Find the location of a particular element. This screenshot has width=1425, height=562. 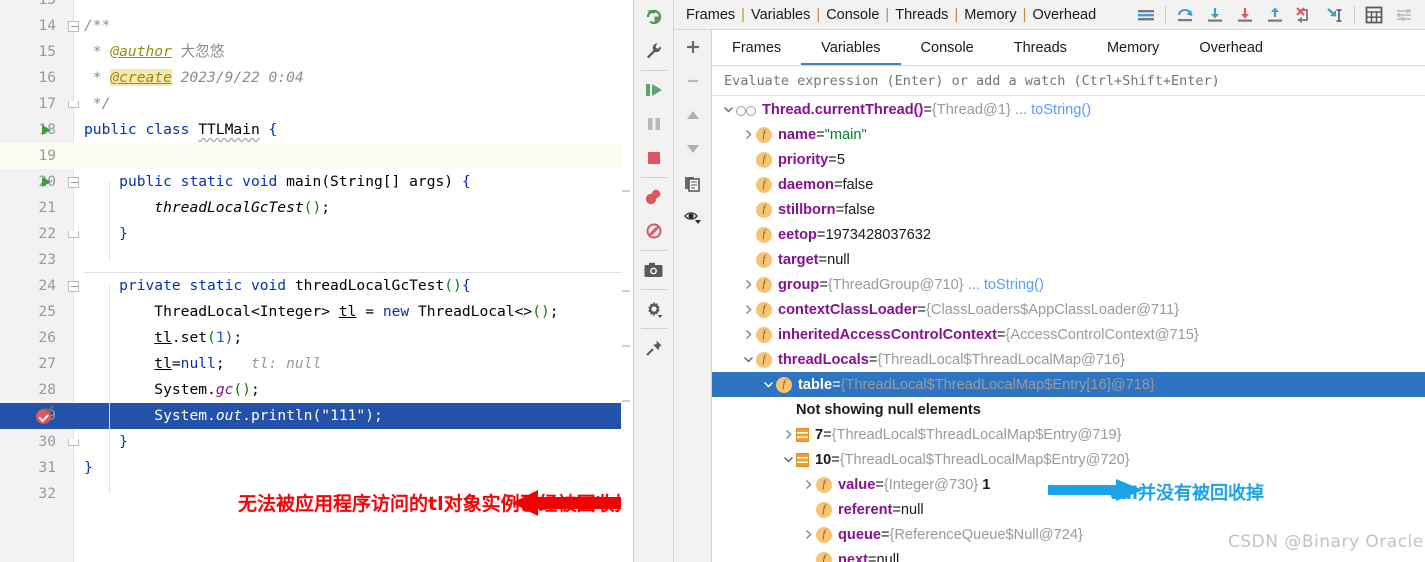

code-line: 19 is located at coordinates (317, 156).